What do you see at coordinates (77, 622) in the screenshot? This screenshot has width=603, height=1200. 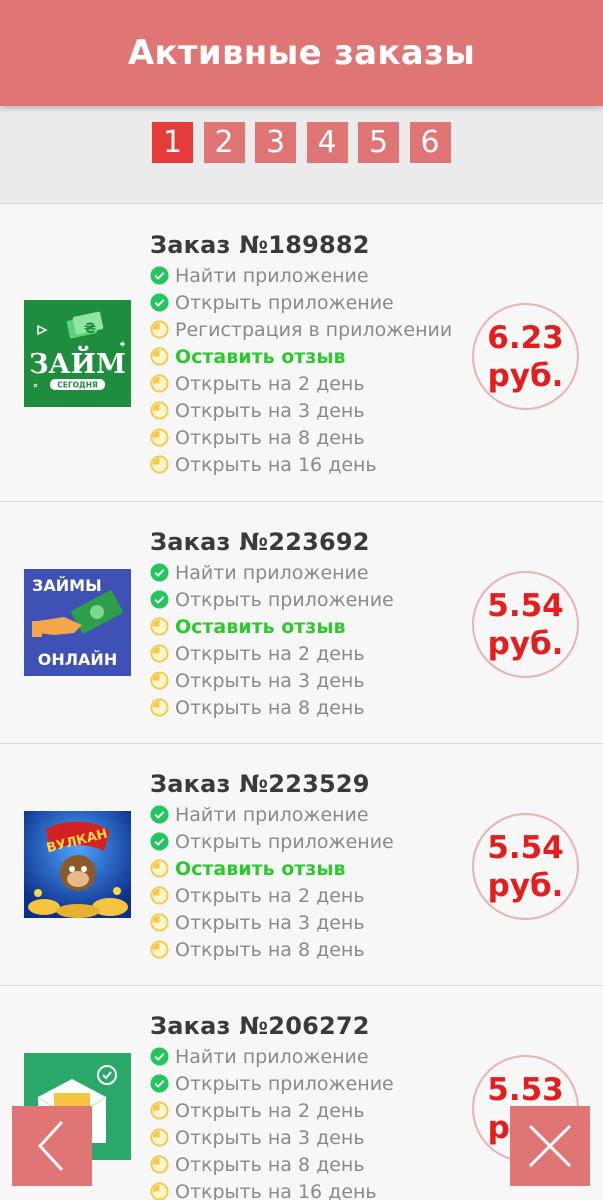 I see `zaimy-online-icon: ЗАЙМЫ ОНЛАЙН` at bounding box center [77, 622].